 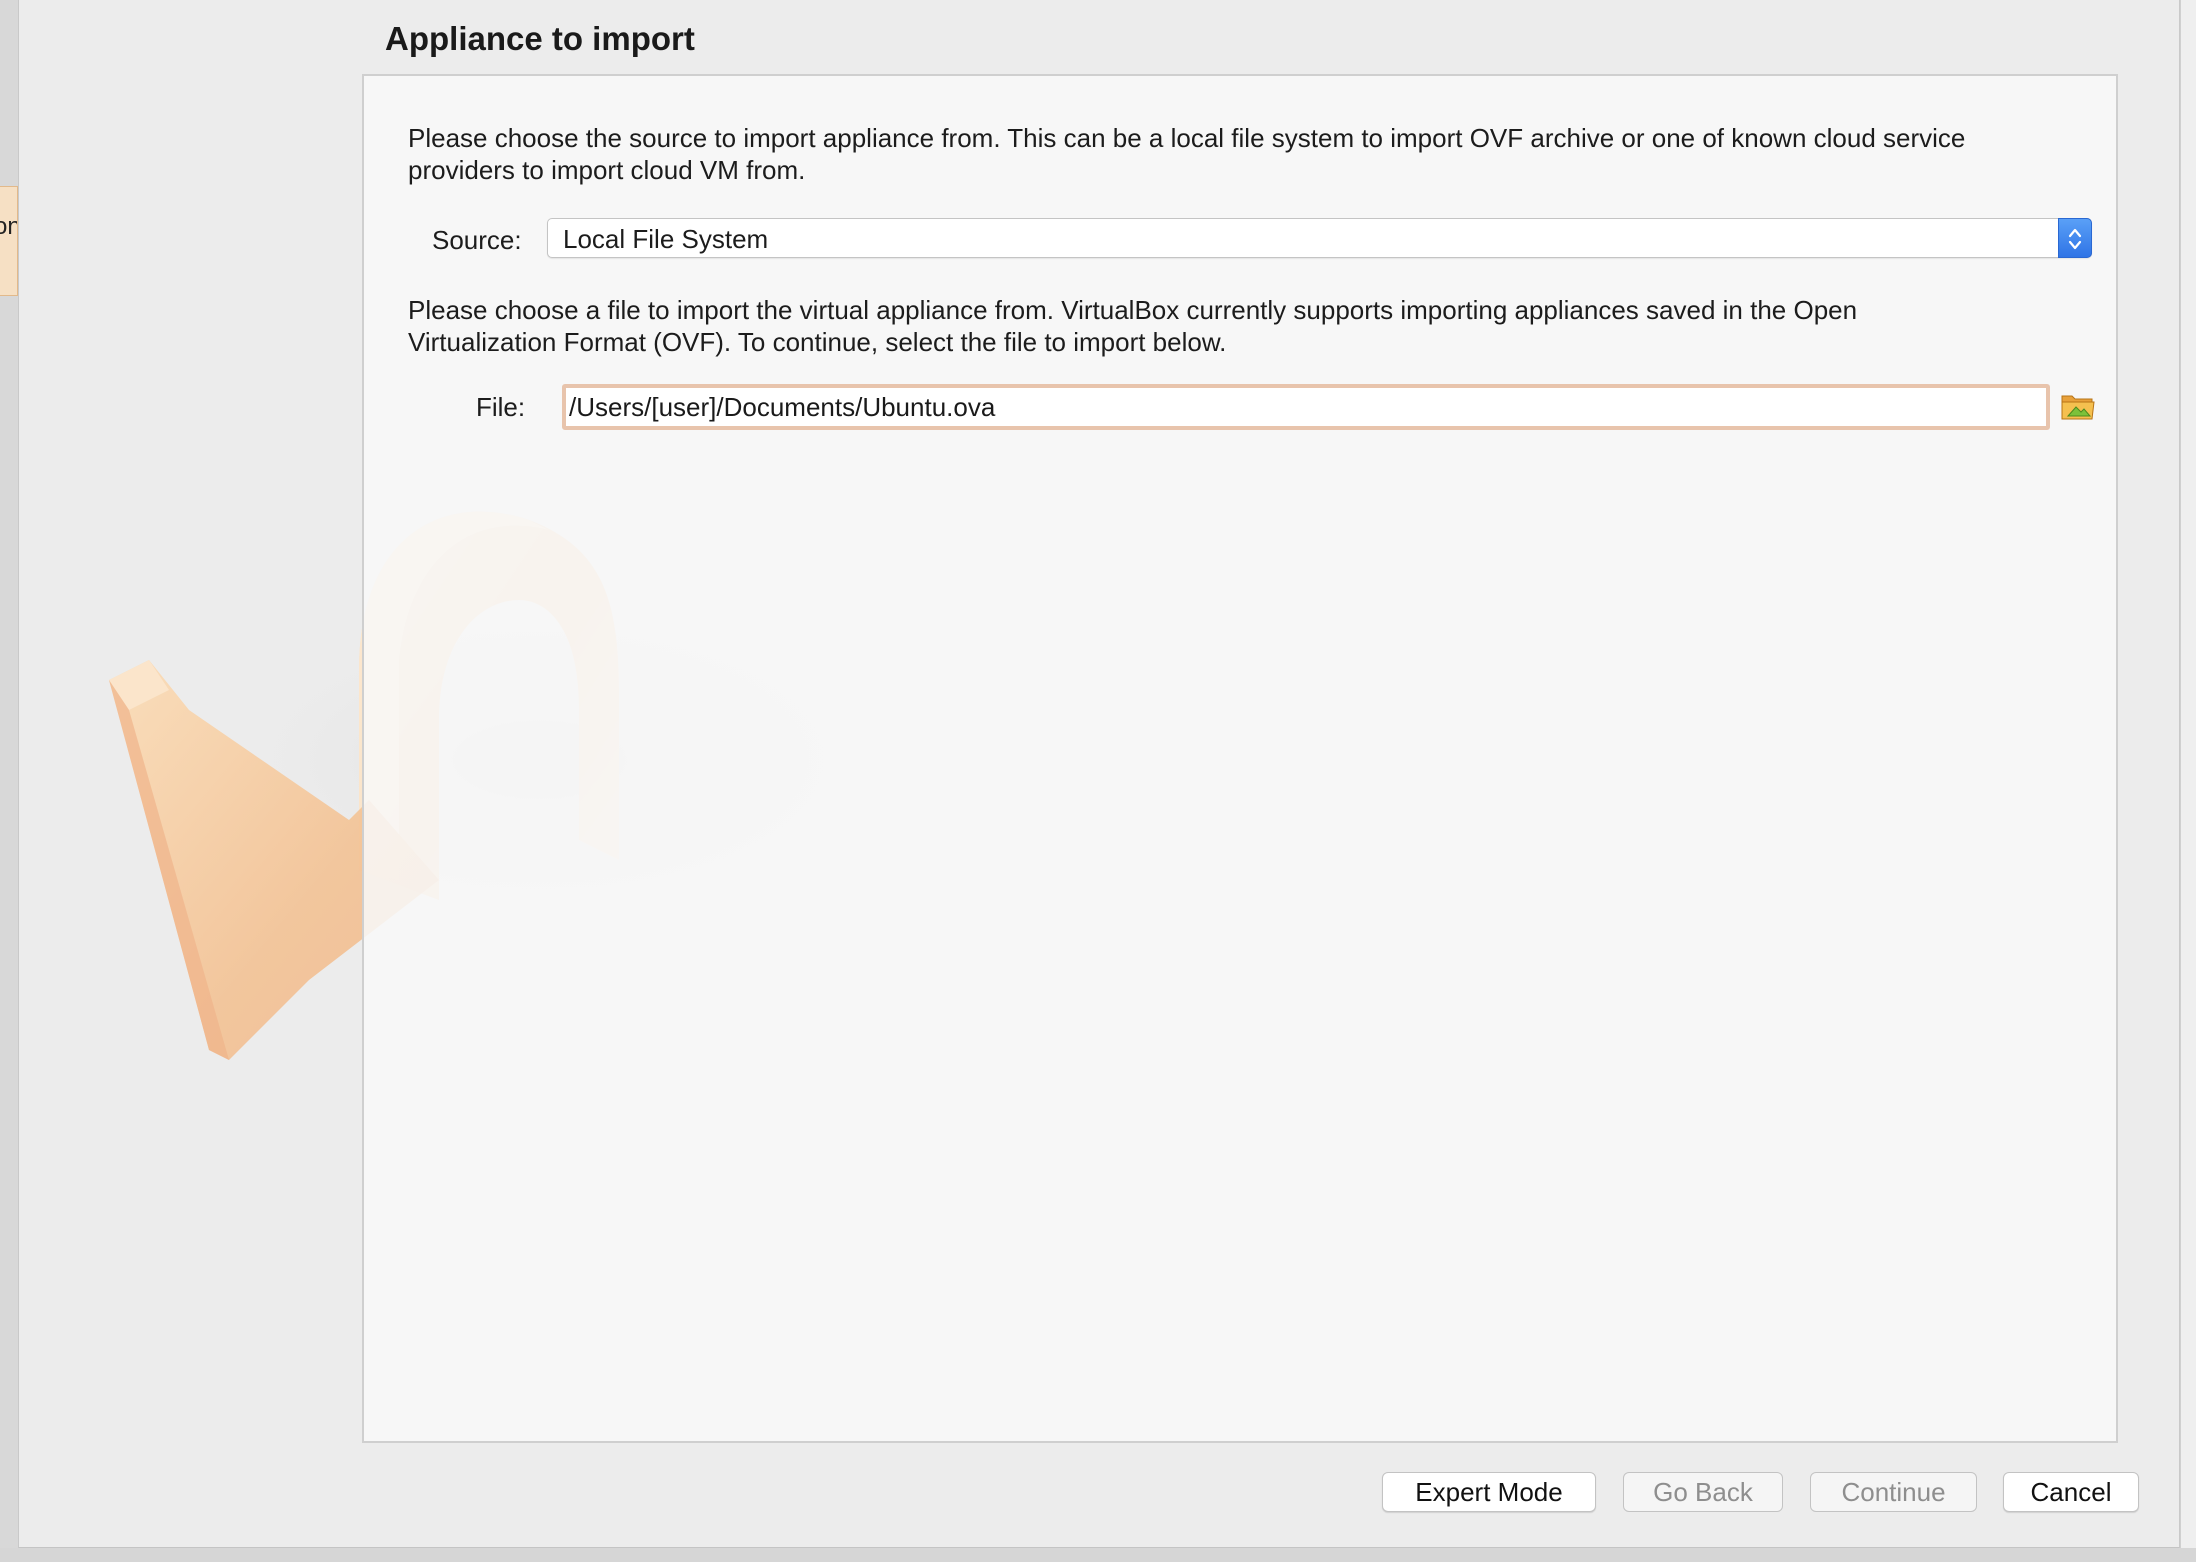 I want to click on continue-button: Continue, so click(x=1893, y=1492).